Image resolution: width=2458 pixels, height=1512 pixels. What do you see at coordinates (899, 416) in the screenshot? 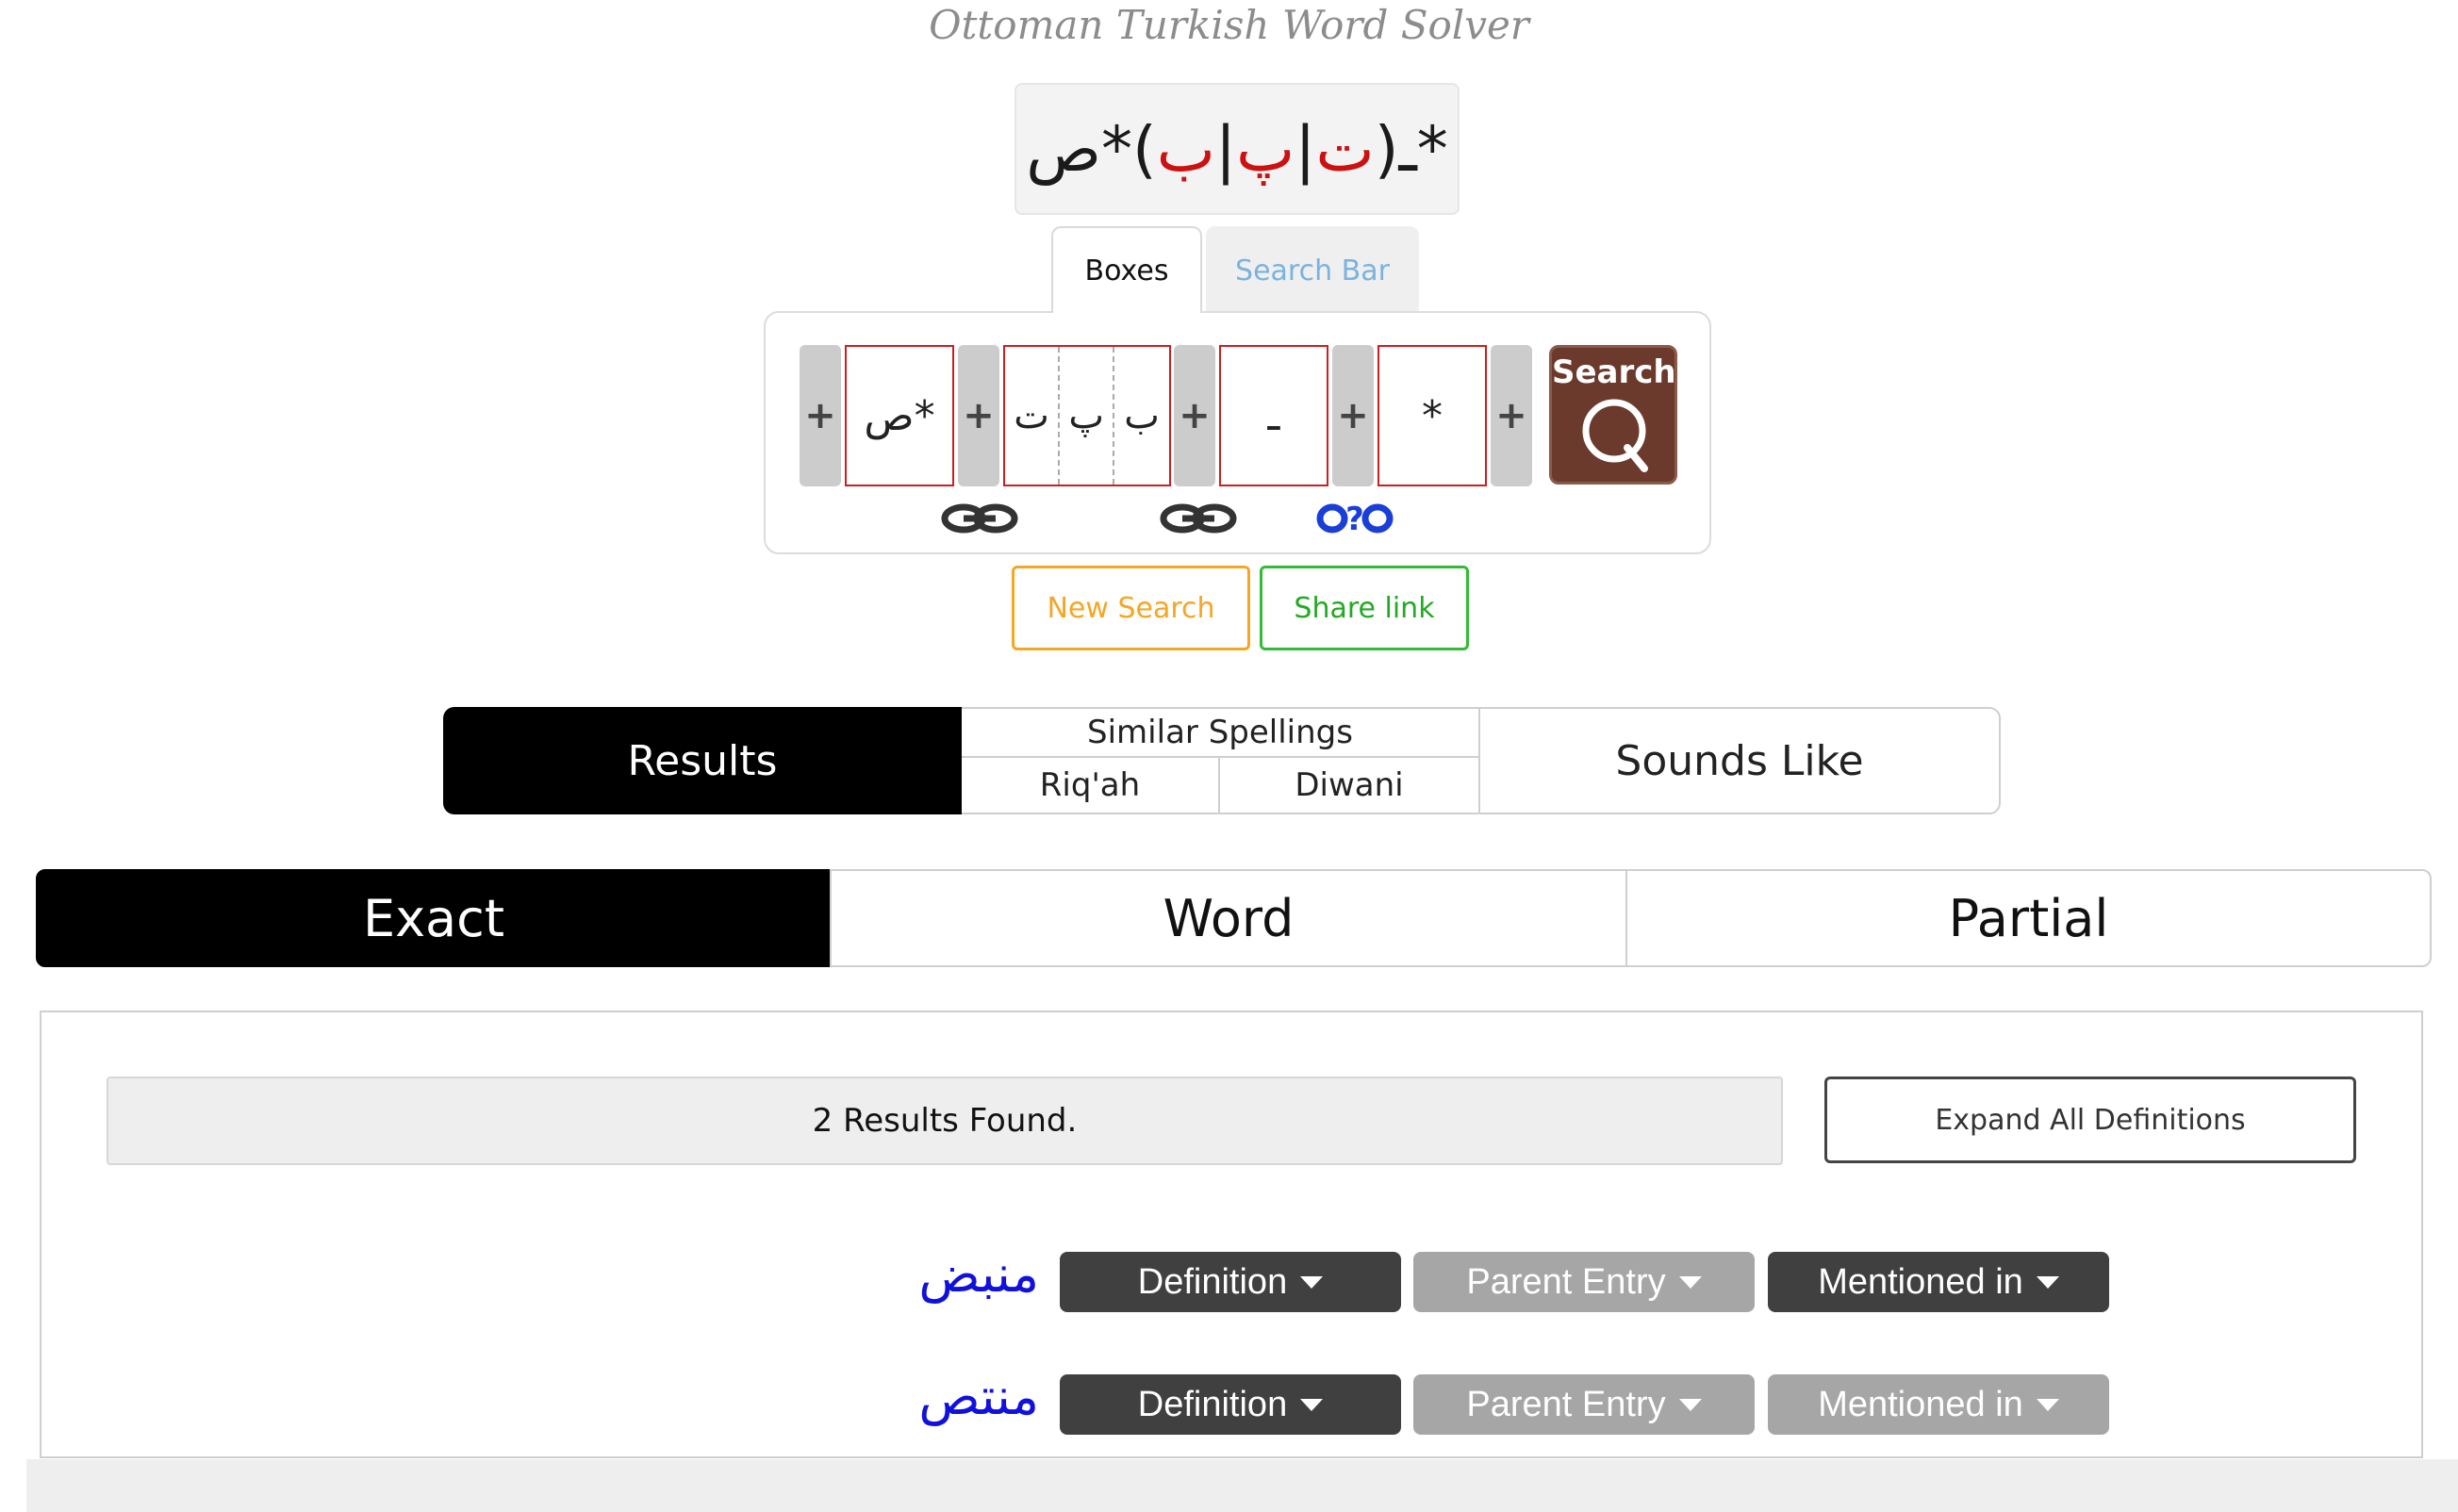
I see `letter-box: ص*` at bounding box center [899, 416].